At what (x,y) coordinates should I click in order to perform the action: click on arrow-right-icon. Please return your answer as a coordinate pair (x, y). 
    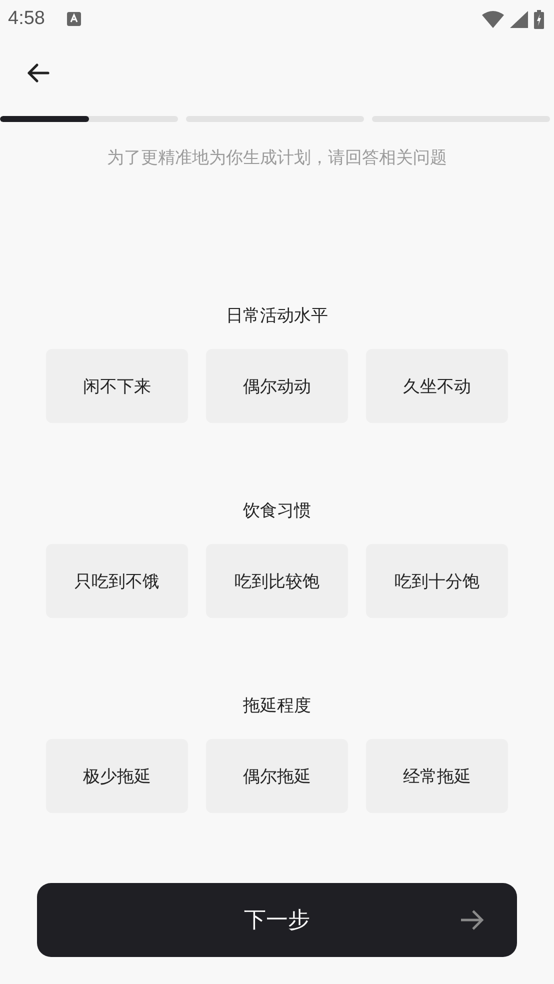
    Looking at the image, I should click on (472, 920).